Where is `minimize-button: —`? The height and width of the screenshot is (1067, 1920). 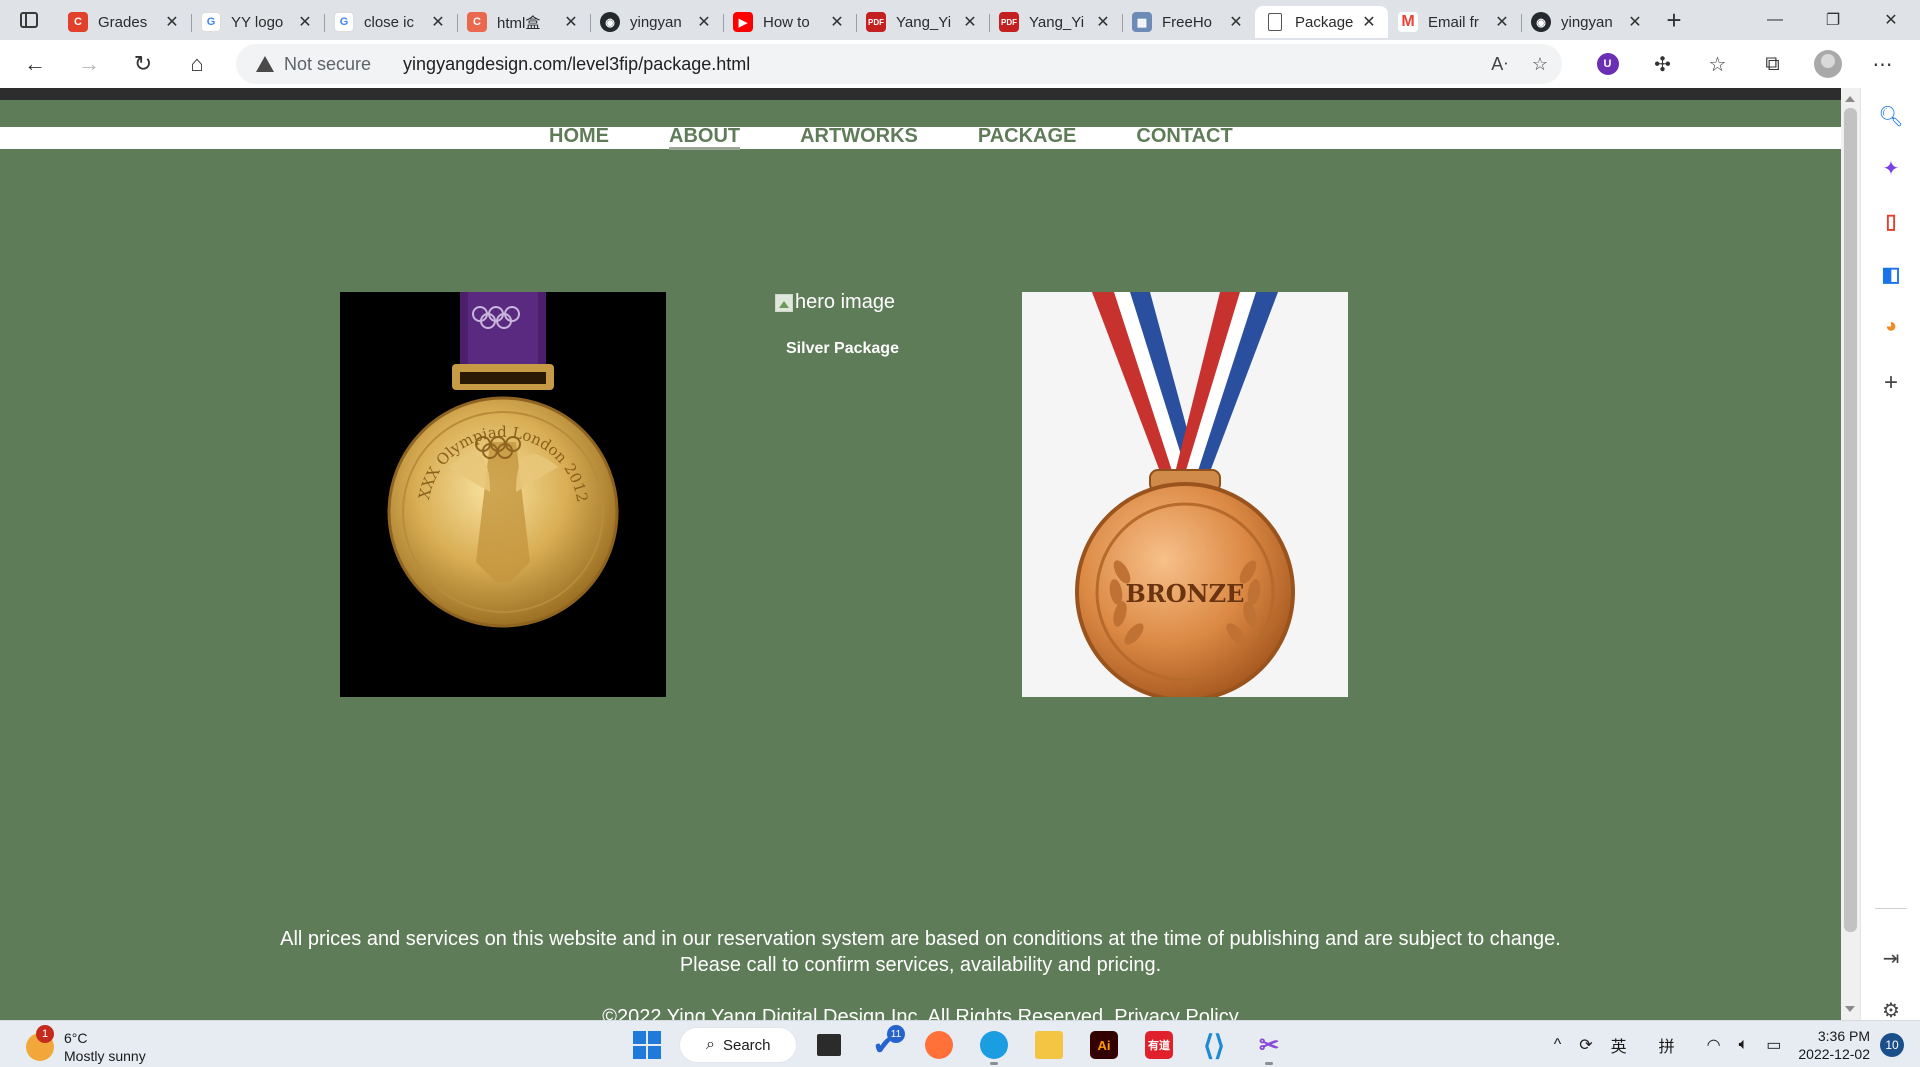 minimize-button: — is located at coordinates (1775, 20).